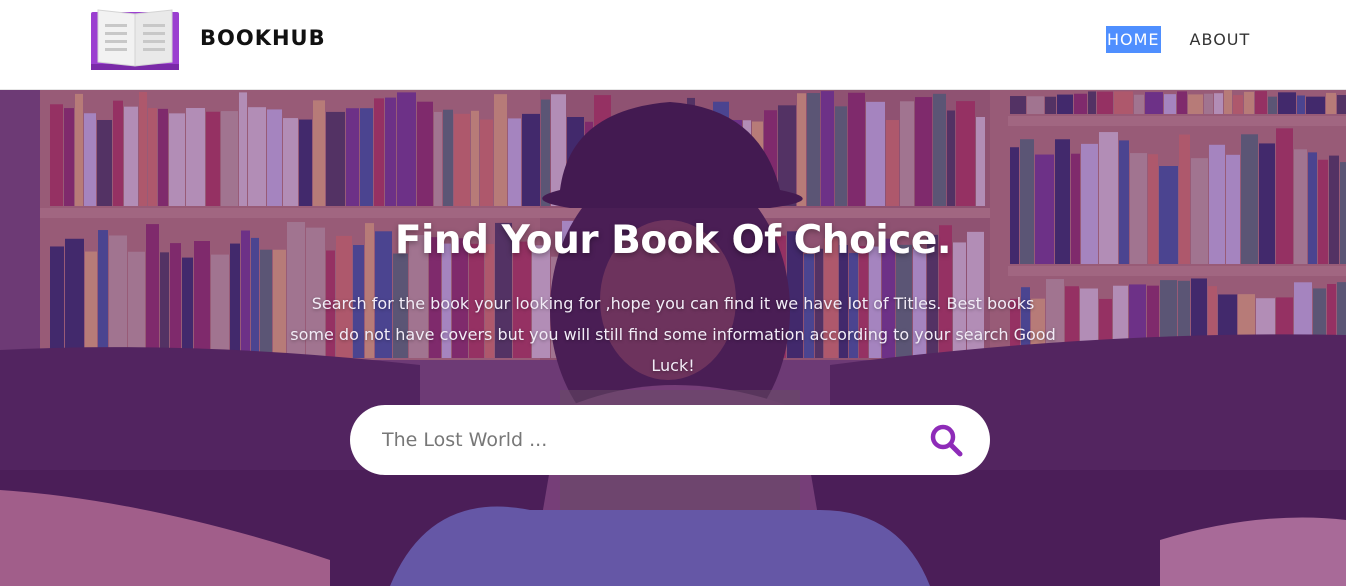  What do you see at coordinates (673, 240) in the screenshot?
I see `hero-title: Find Your Book Of Choice.` at bounding box center [673, 240].